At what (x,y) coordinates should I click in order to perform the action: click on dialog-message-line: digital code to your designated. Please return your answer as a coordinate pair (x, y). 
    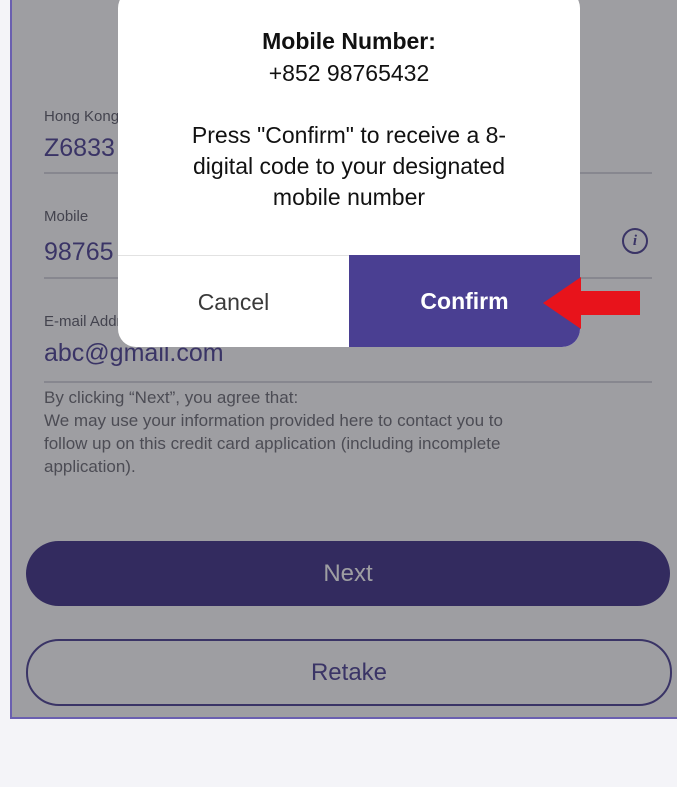
    Looking at the image, I should click on (349, 166).